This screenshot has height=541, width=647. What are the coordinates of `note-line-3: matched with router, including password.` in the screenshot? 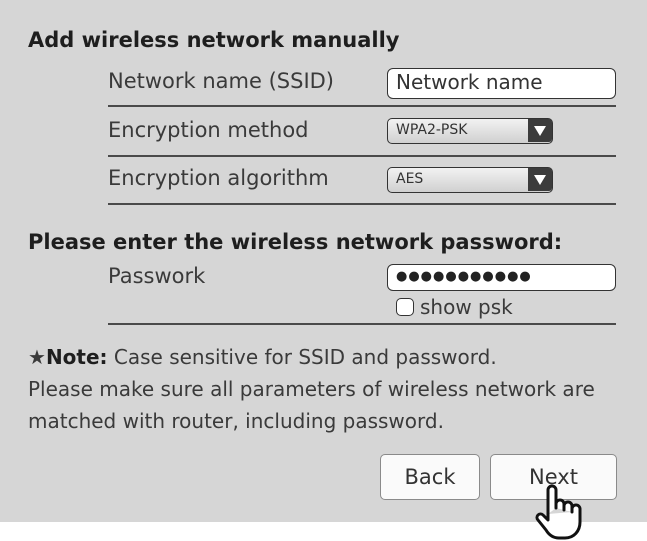 It's located at (236, 421).